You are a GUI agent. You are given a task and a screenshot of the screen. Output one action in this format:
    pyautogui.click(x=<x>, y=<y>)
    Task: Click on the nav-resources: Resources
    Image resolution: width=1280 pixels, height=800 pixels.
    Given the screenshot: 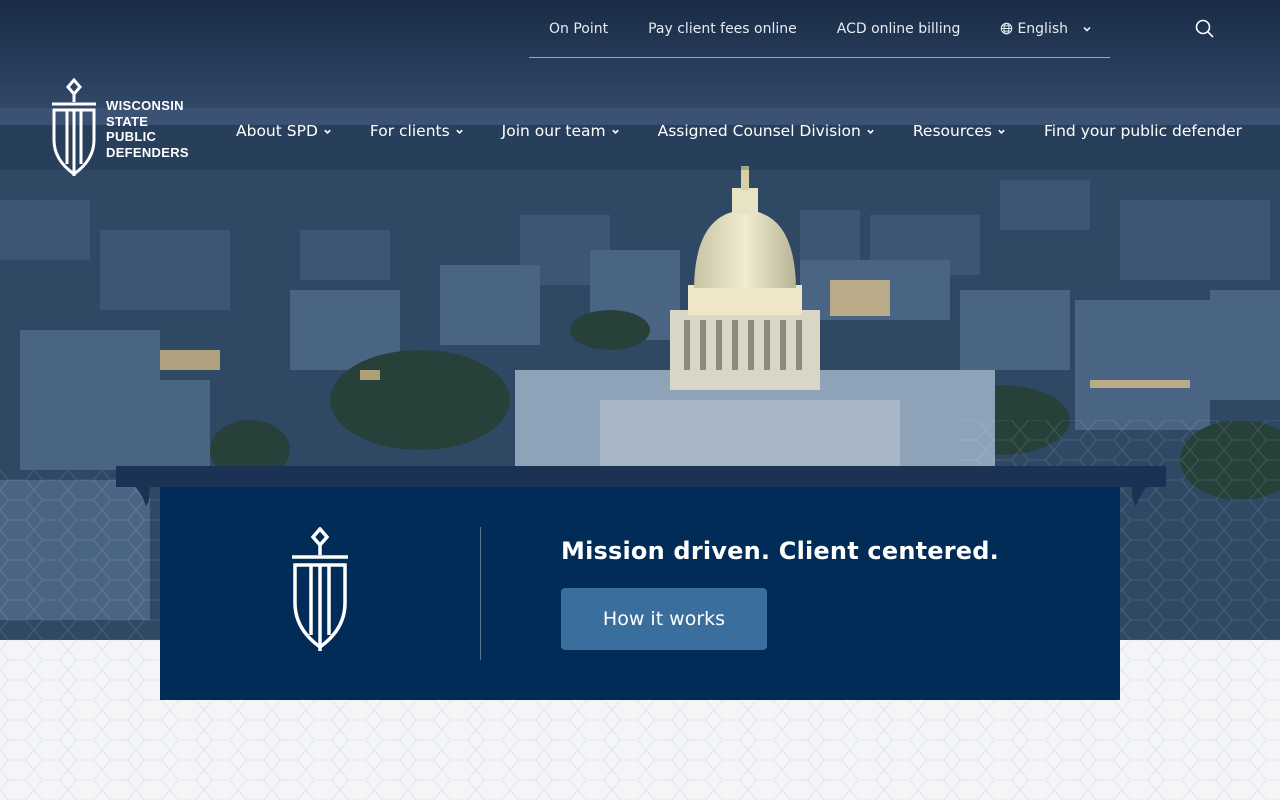 What is the action you would take?
    pyautogui.click(x=959, y=131)
    